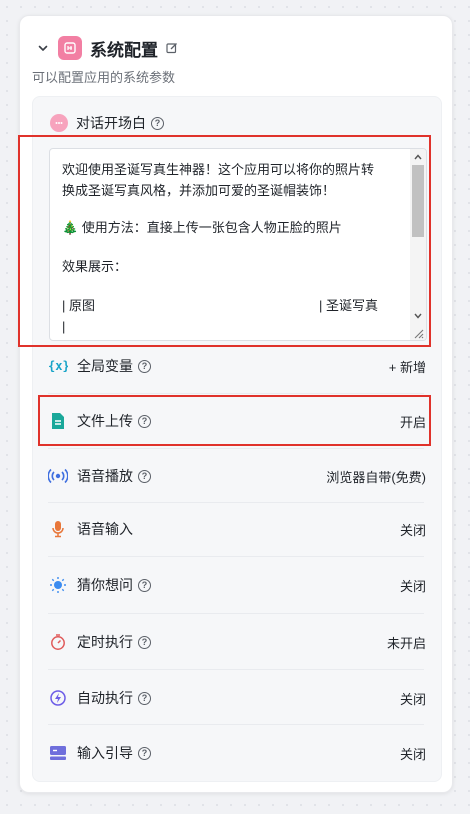 The width and height of the screenshot is (470, 814). Describe the element at coordinates (58, 476) in the screenshot. I see `speaker-icon` at that location.